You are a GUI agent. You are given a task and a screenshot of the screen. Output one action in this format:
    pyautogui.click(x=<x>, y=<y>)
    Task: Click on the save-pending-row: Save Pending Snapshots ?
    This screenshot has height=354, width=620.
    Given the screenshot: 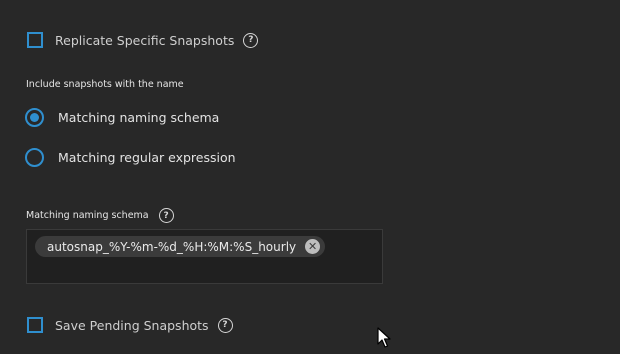 What is the action you would take?
    pyautogui.click(x=130, y=325)
    